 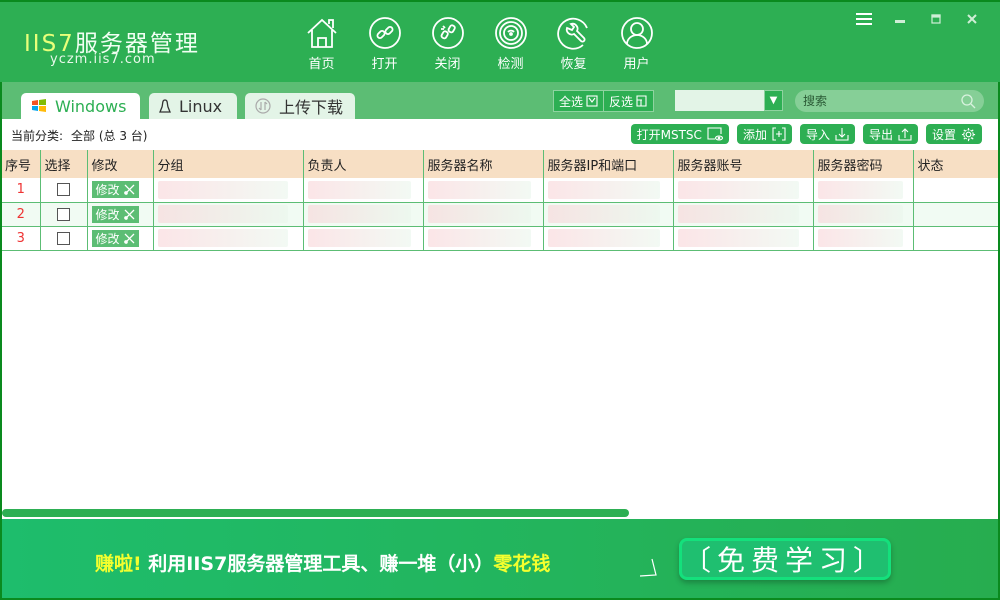 I want to click on open-mstsc-label: 打开MSTSC, so click(x=669, y=134).